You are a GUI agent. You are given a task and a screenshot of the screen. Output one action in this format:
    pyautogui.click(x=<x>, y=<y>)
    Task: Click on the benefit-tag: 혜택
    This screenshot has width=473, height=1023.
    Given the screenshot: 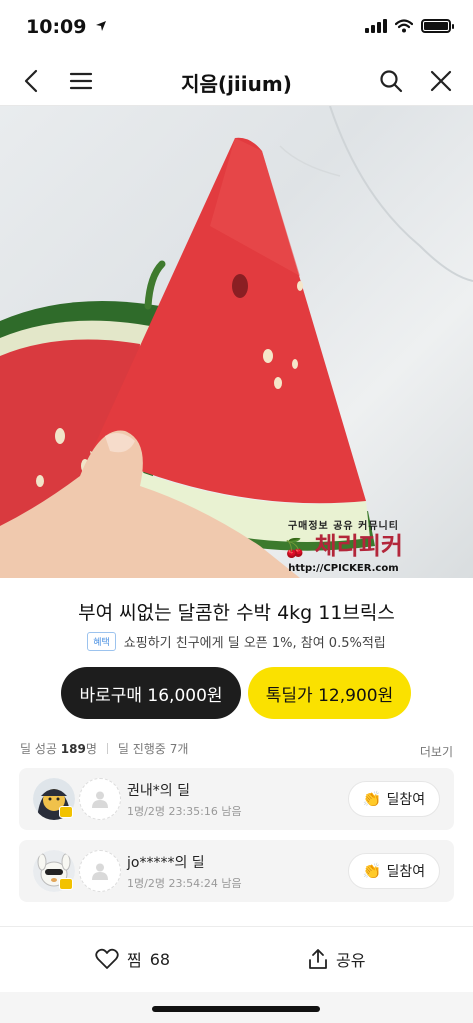 What is the action you would take?
    pyautogui.click(x=101, y=641)
    